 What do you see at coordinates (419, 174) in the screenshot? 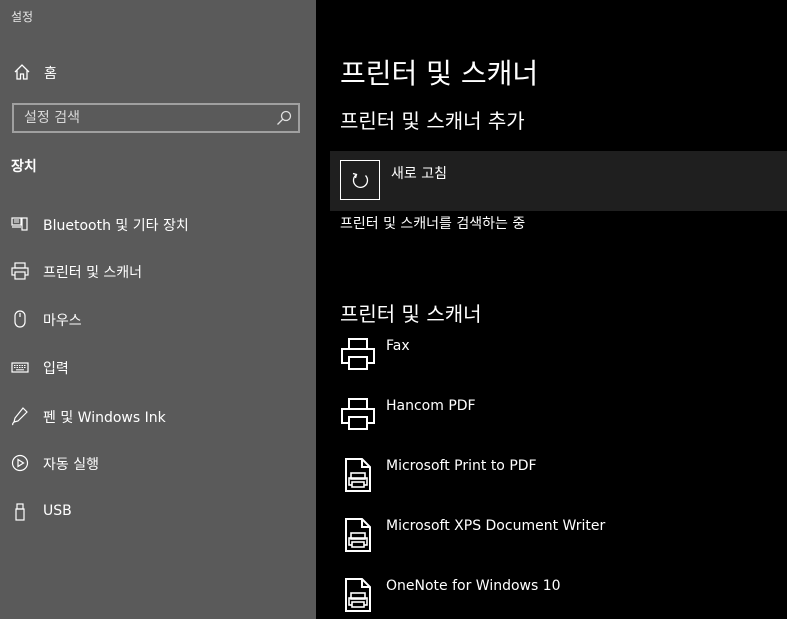
I see `refresh-label: 새로 고침` at bounding box center [419, 174].